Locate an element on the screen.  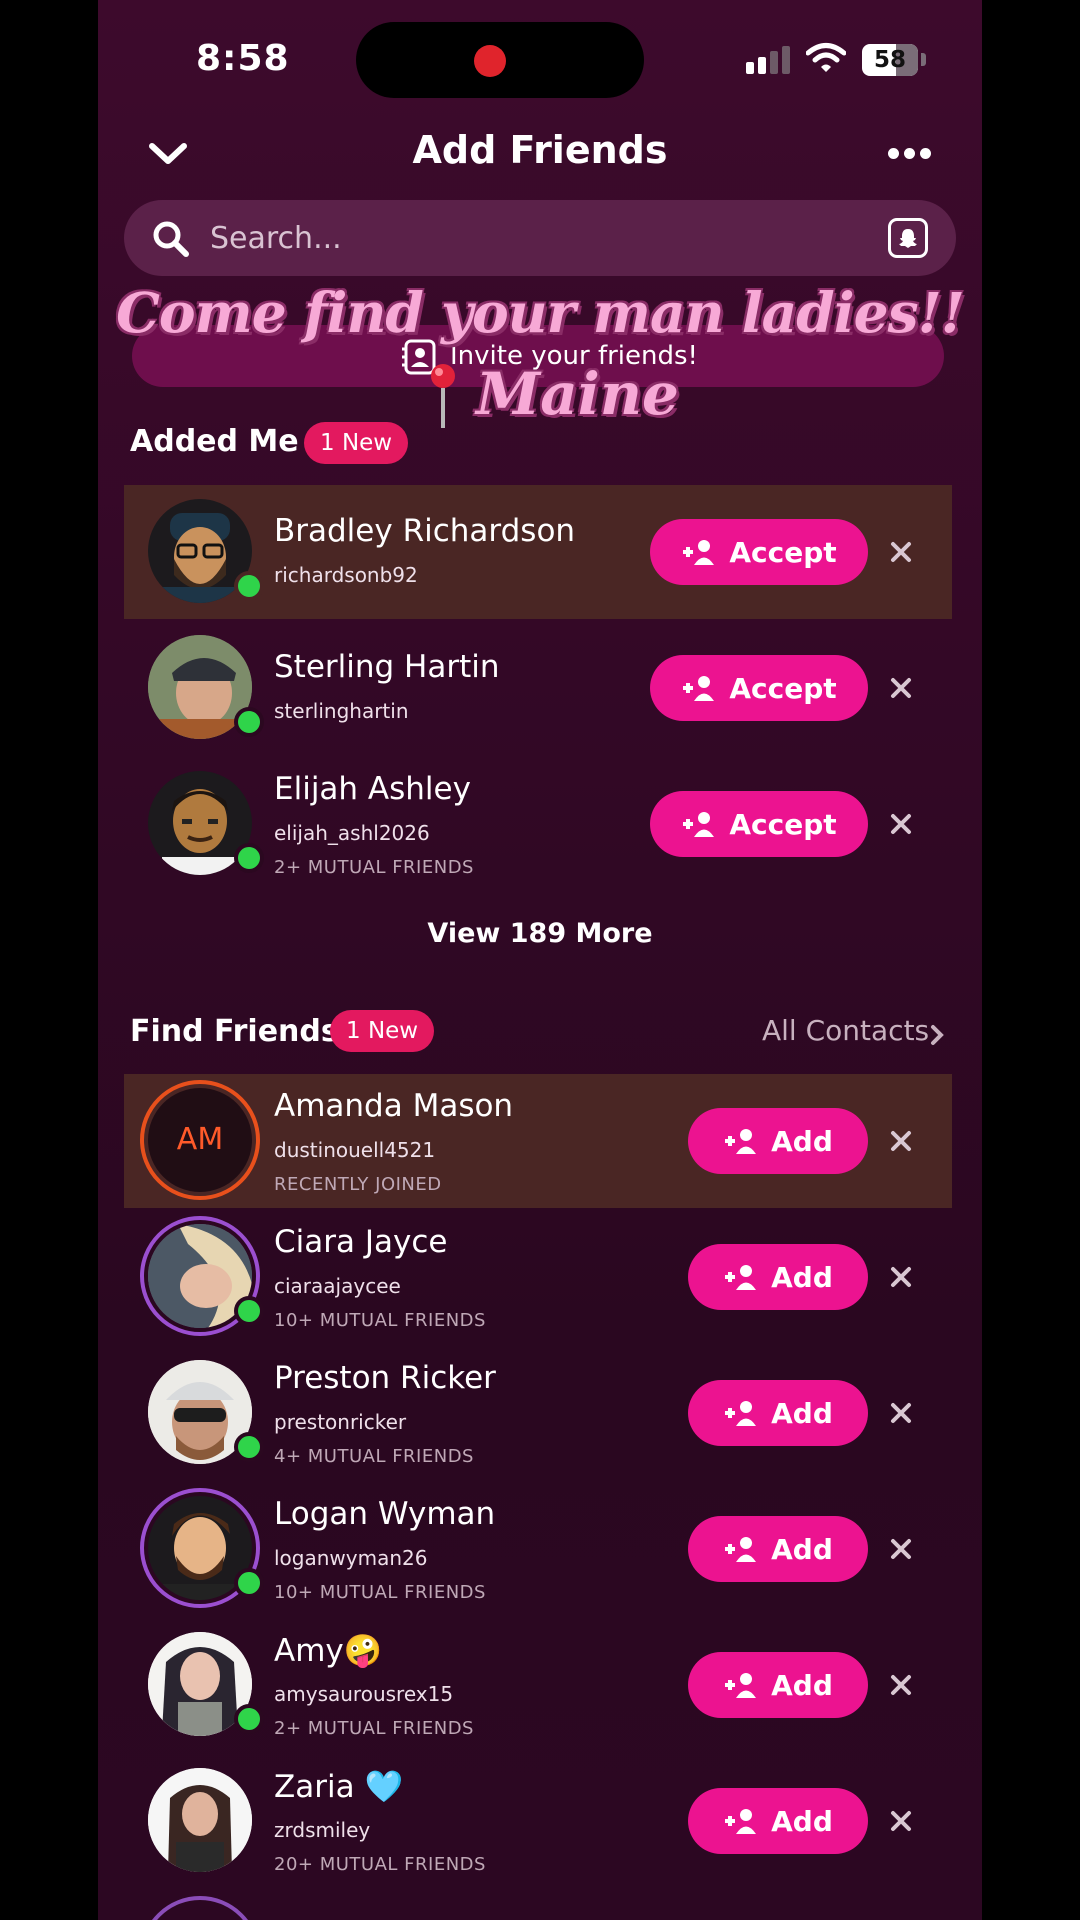
friend-username: dustinouell4521 is located at coordinates (355, 1150).